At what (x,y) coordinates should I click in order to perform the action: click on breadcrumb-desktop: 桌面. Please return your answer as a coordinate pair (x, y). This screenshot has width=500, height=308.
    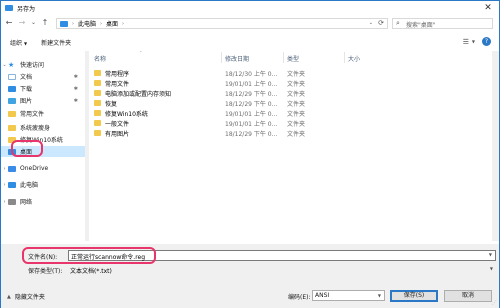
    Looking at the image, I should click on (112, 23).